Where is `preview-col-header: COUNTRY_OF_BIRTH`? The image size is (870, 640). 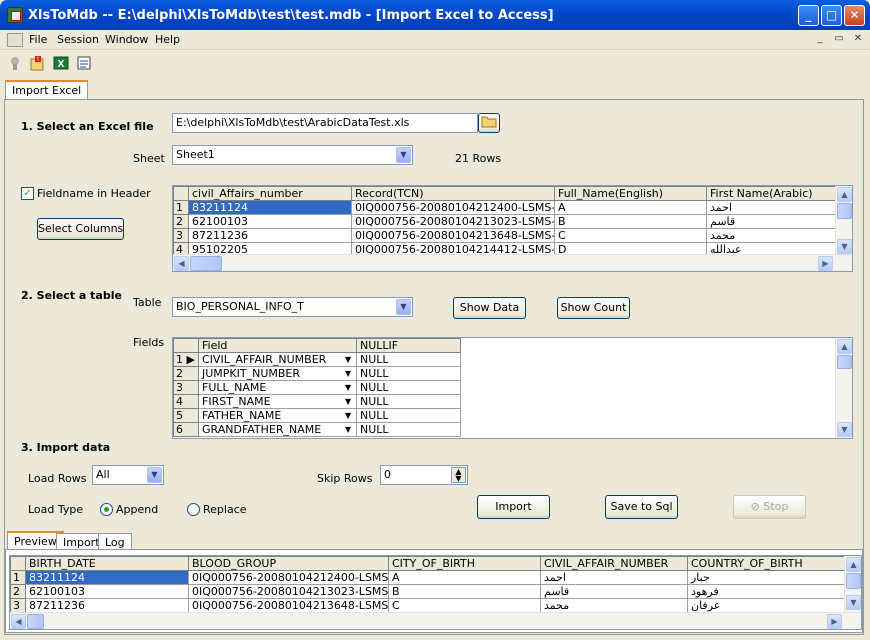 preview-col-header: COUNTRY_OF_BIRTH is located at coordinates (766, 563).